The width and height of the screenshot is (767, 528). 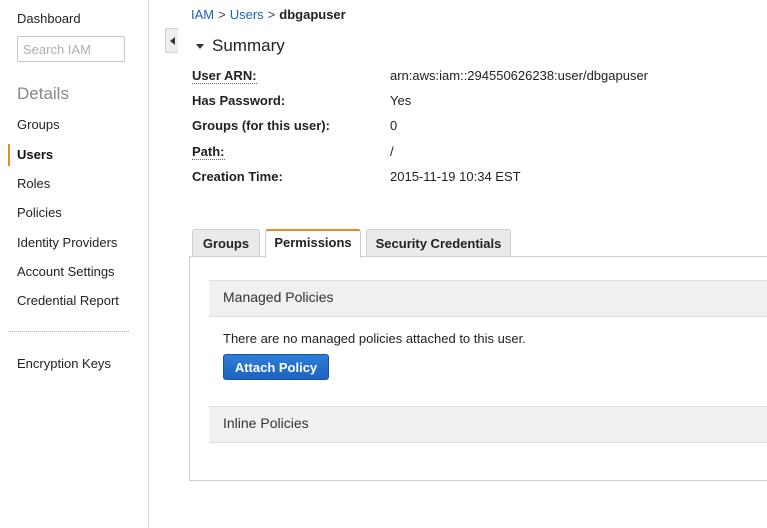 What do you see at coordinates (49, 18) in the screenshot?
I see `sidebar-item-dashboard: Dashboard` at bounding box center [49, 18].